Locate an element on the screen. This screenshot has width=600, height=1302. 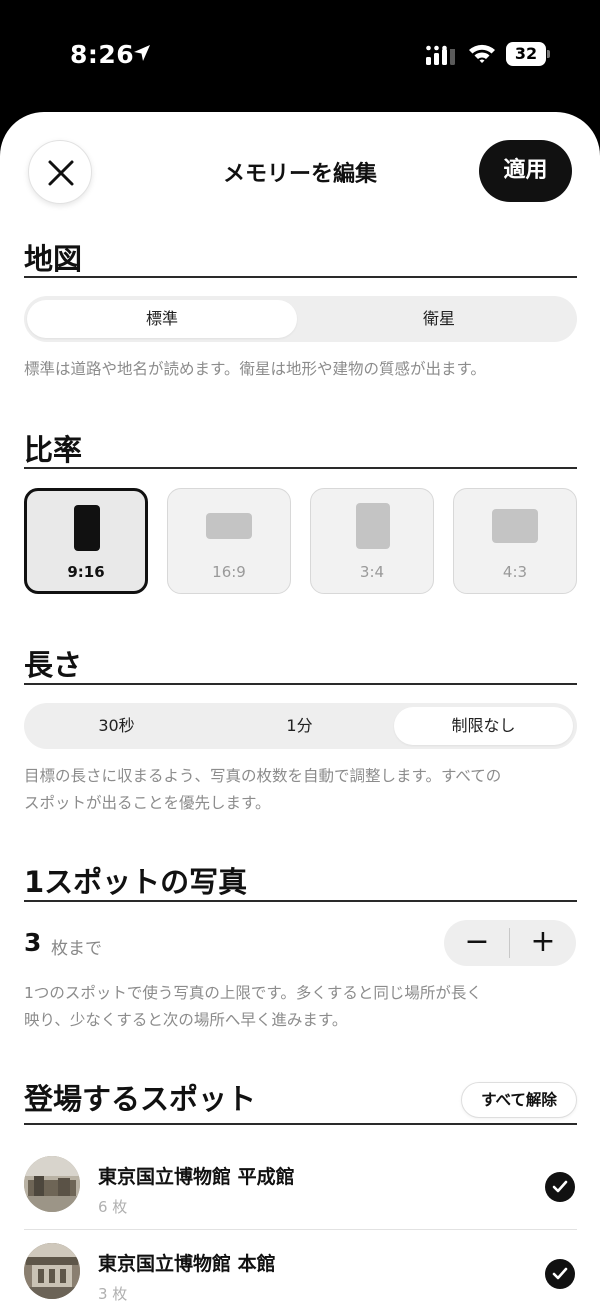
length-selector: 30秒 1分 制限なし is located at coordinates (300, 726).